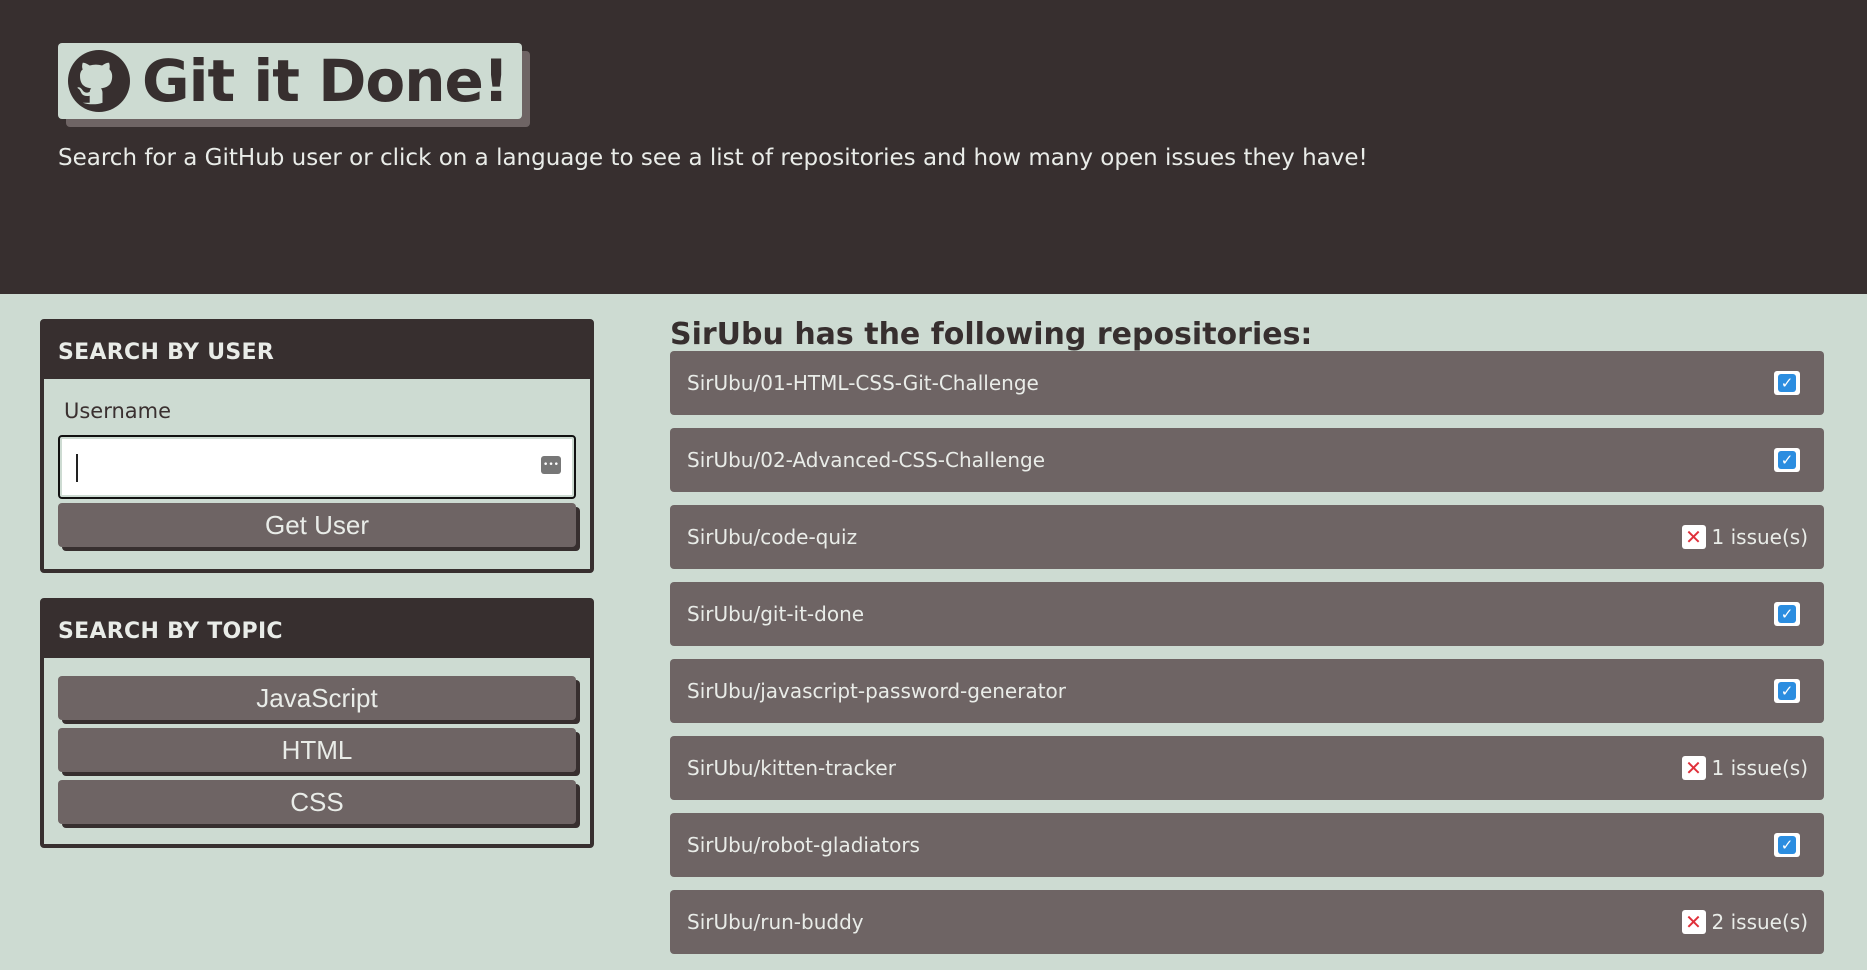  Describe the element at coordinates (863, 383) in the screenshot. I see `repo-name: SirUbu/01-HTML-CSS-Git-Challenge` at that location.